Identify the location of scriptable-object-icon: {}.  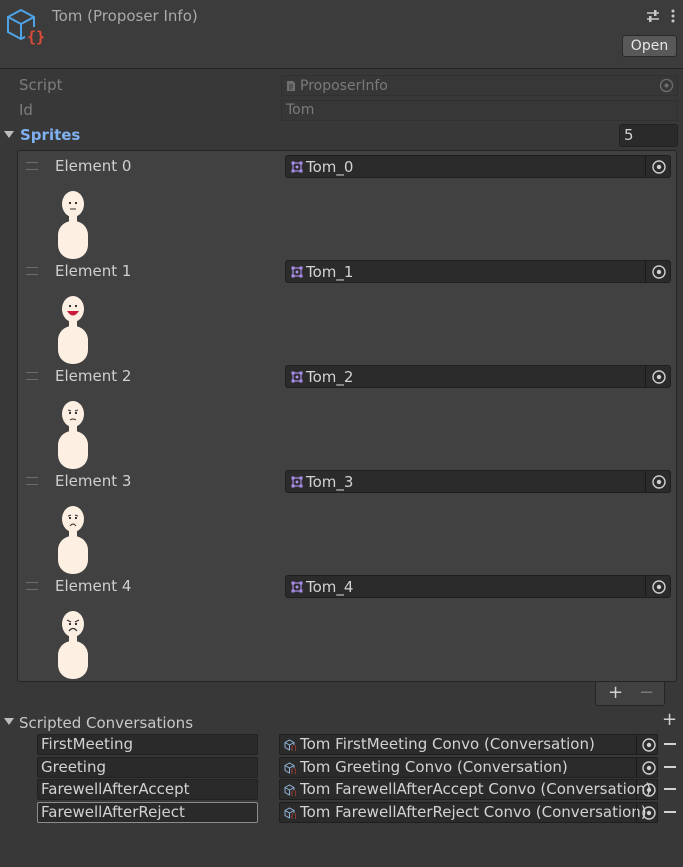
(26, 27).